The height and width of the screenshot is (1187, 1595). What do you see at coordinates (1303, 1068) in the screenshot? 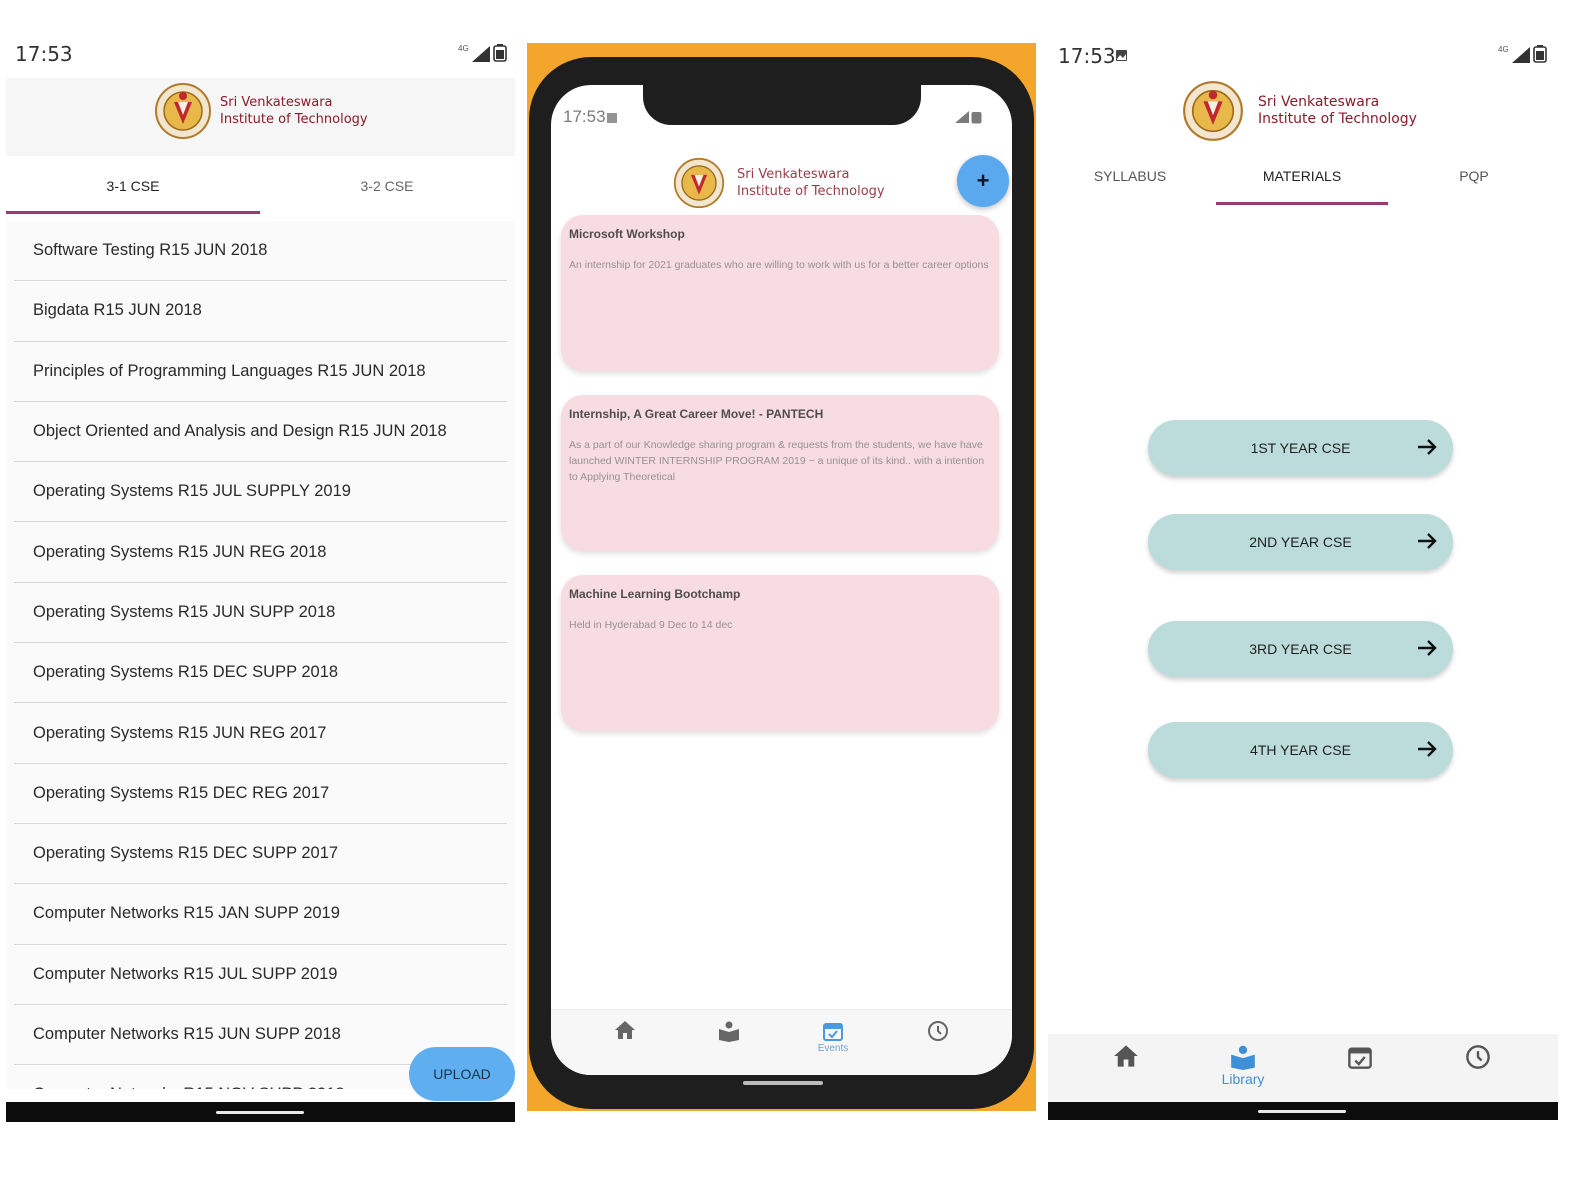
I see `bottom-navigation: Library` at bounding box center [1303, 1068].